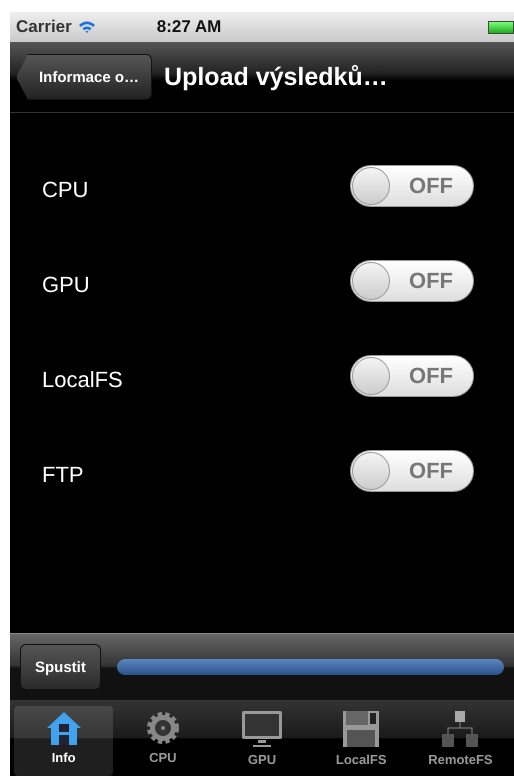  What do you see at coordinates (162, 728) in the screenshot?
I see `gear-icon` at bounding box center [162, 728].